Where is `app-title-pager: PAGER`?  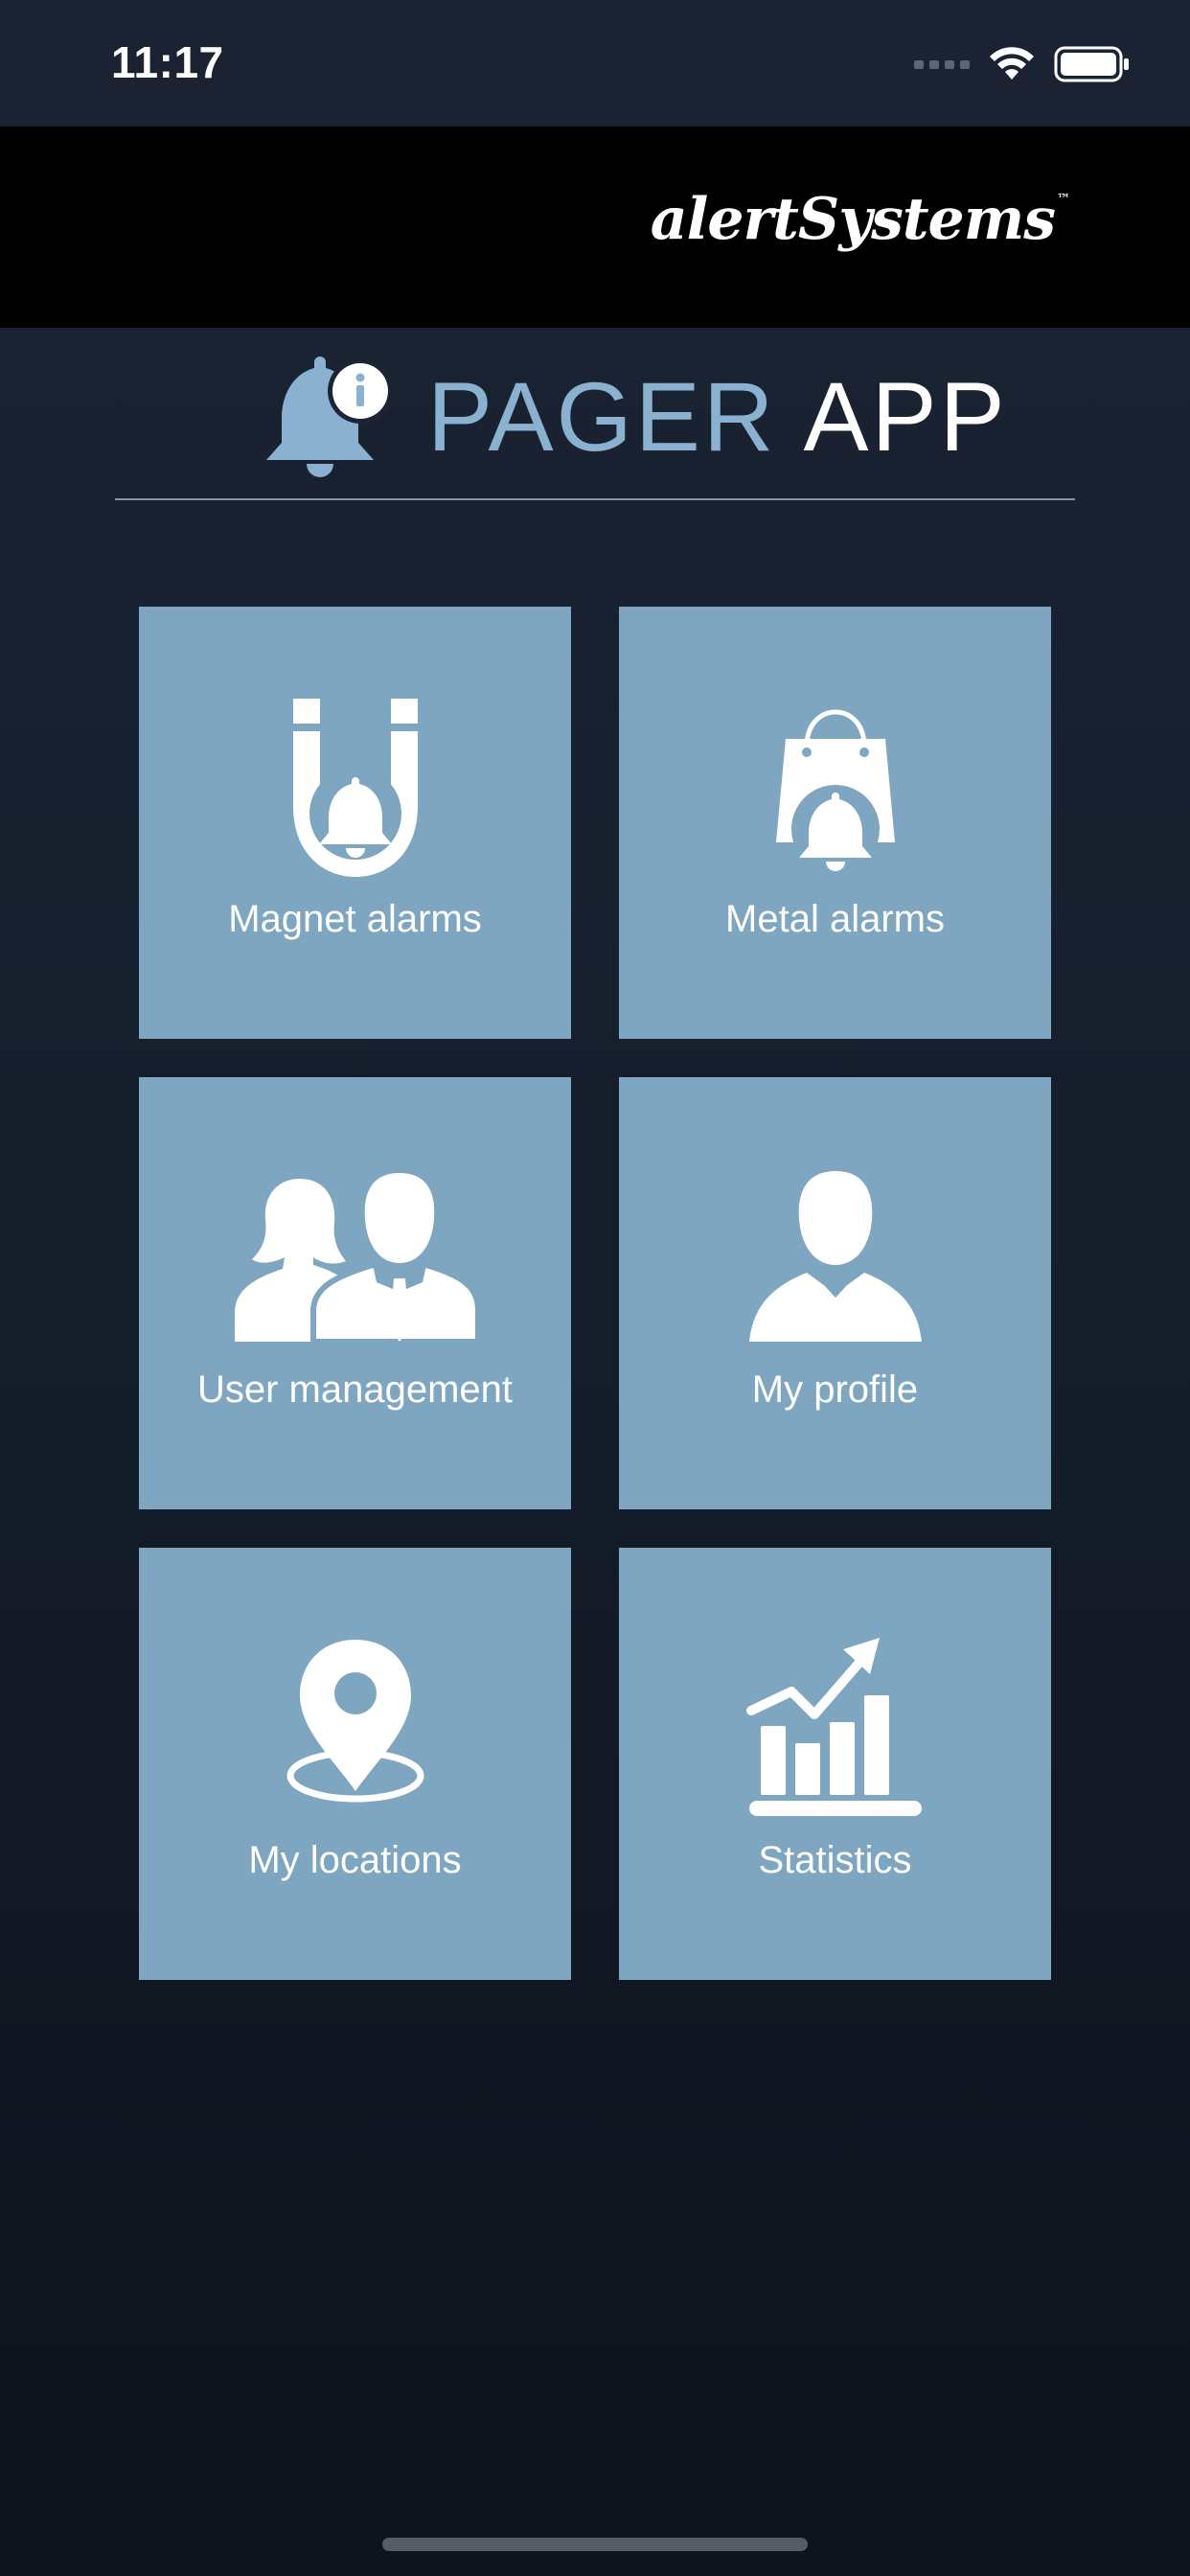 app-title-pager: PAGER is located at coordinates (602, 417).